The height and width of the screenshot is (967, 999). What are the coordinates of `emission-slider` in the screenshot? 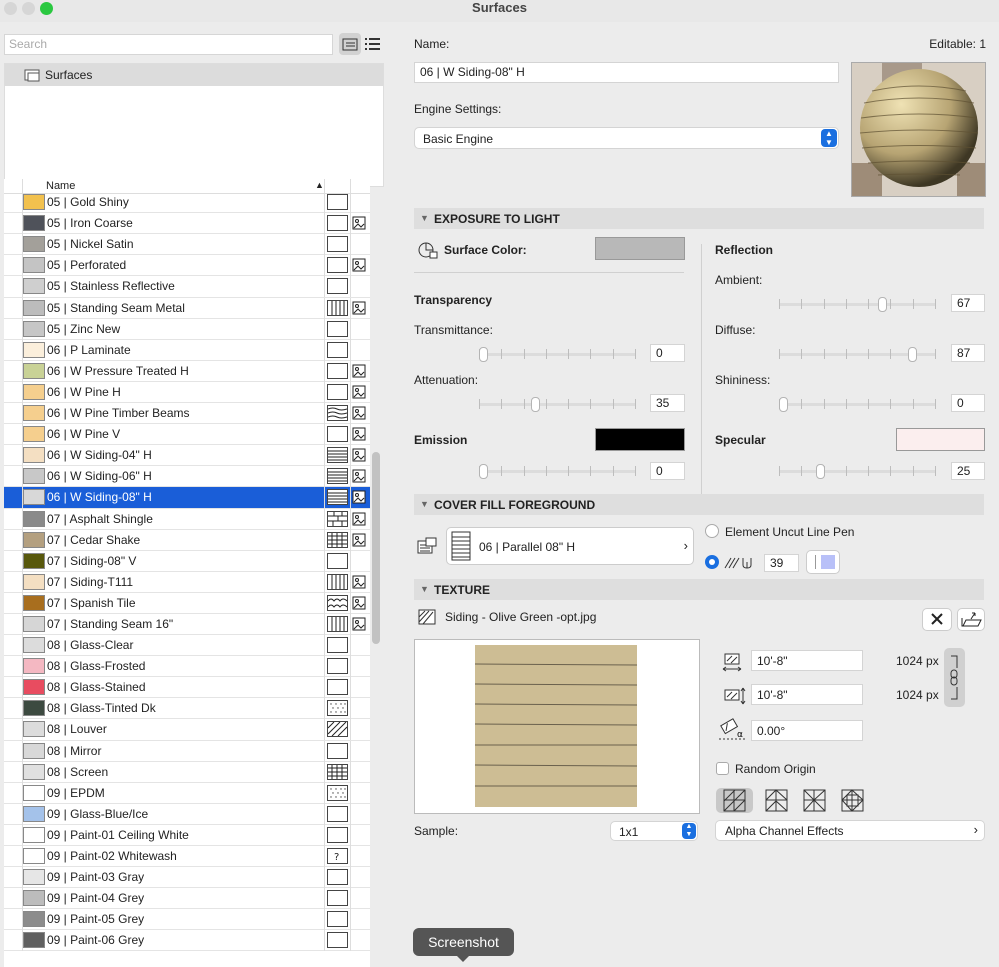 It's located at (557, 471).